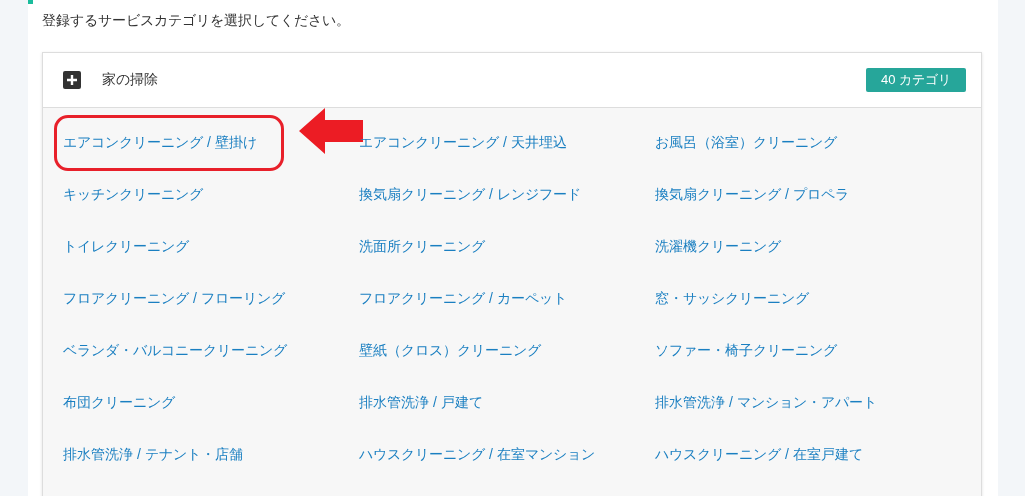 The image size is (1025, 496). What do you see at coordinates (470, 195) in the screenshot?
I see `category-link: 換気扇クリーニング / レンジフード` at bounding box center [470, 195].